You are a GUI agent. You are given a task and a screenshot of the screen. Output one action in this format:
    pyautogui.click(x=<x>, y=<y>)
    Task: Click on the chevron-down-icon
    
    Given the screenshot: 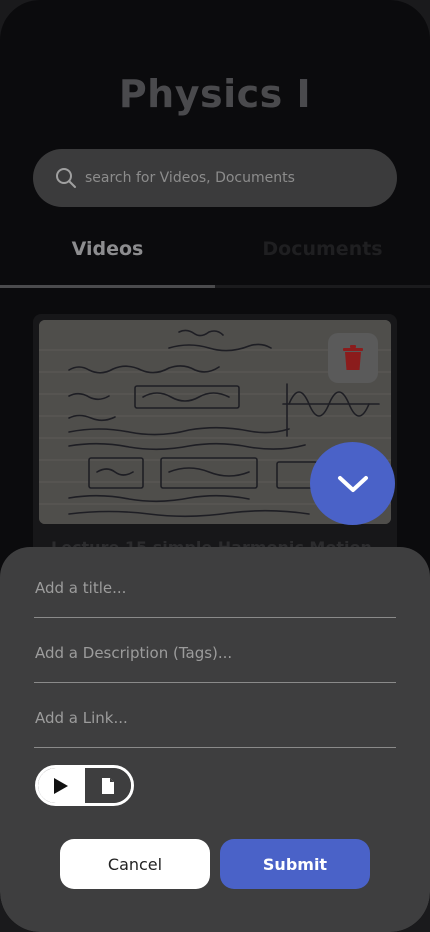 What is the action you would take?
    pyautogui.click(x=352, y=483)
    